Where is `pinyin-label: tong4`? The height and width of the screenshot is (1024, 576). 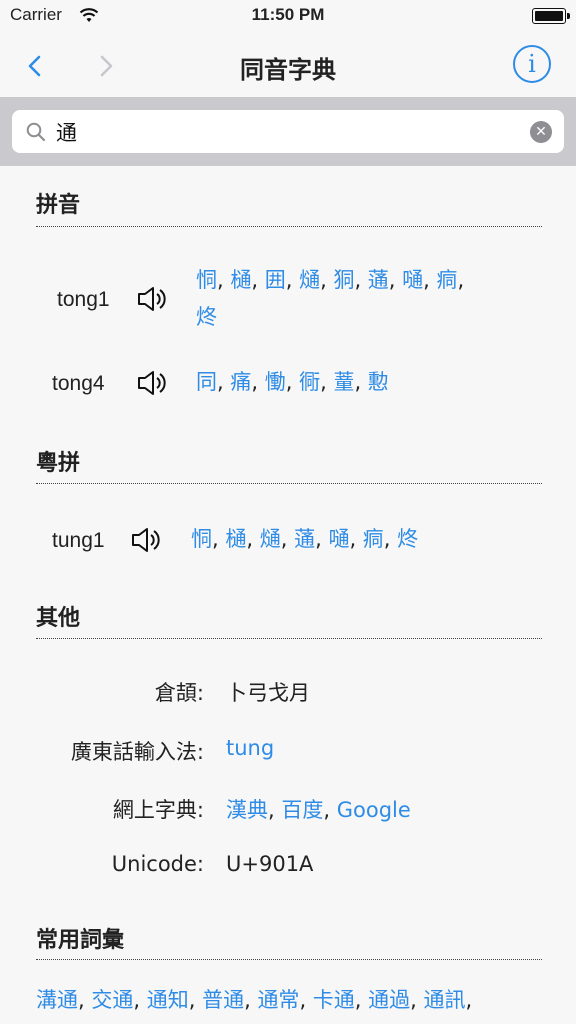
pinyin-label: tong4 is located at coordinates (78, 383).